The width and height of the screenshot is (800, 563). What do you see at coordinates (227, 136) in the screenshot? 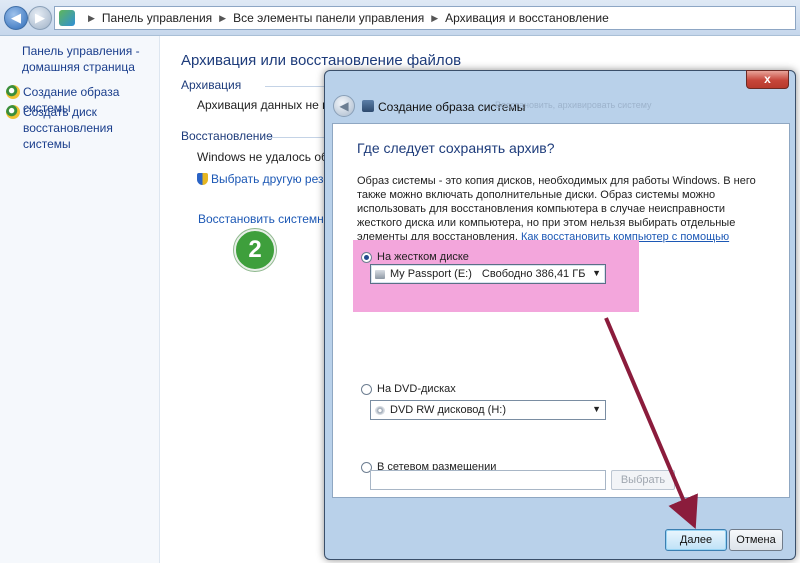
I see `restore-section-heading: Восстановление` at bounding box center [227, 136].